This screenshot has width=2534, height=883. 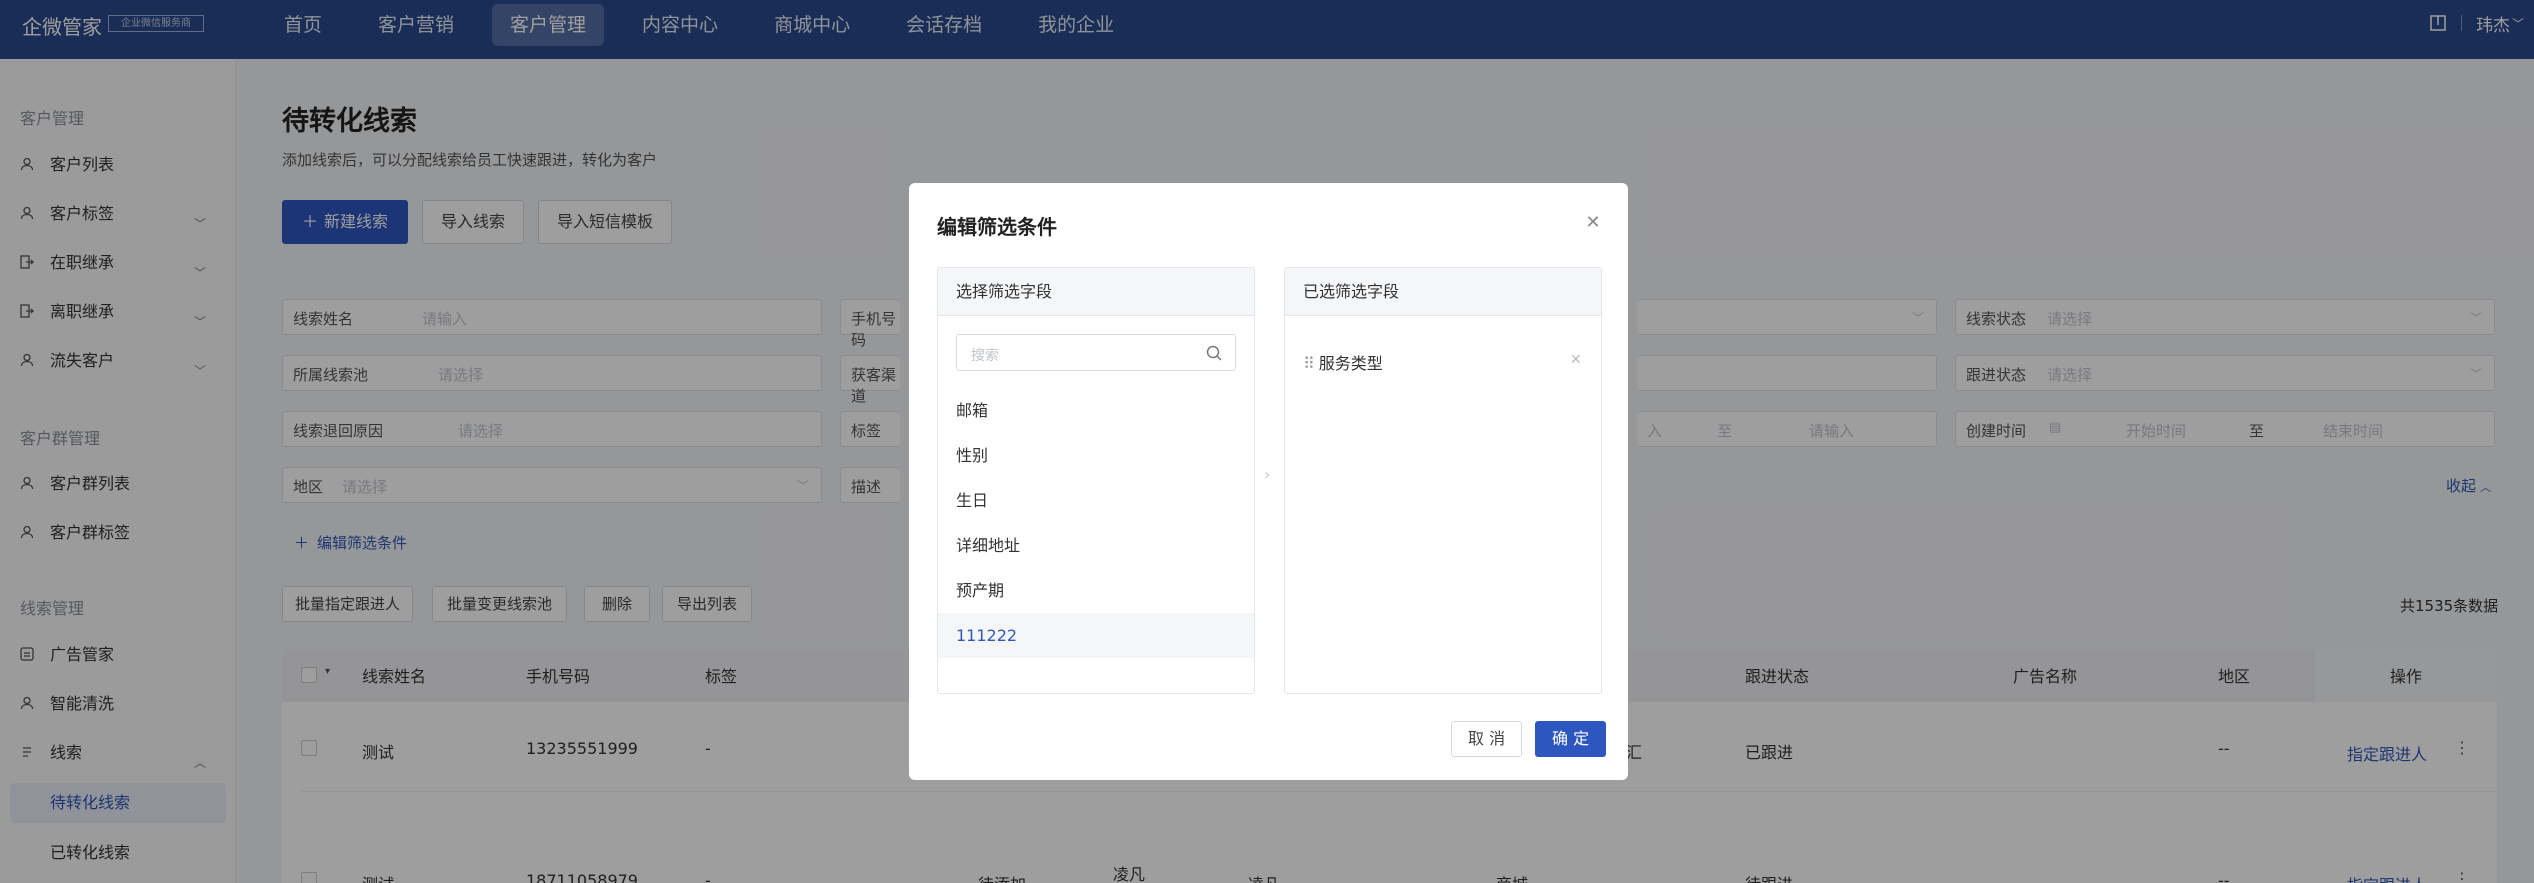 I want to click on chevron-right-icon: ›, so click(x=1267, y=474).